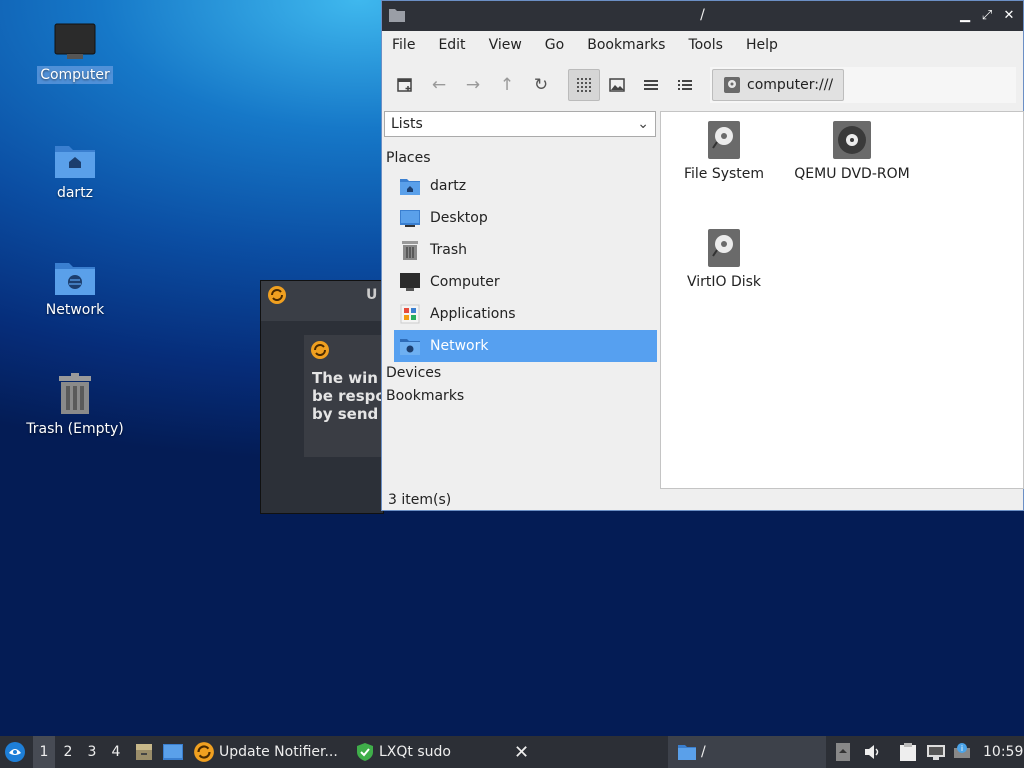  Describe the element at coordinates (525, 218) in the screenshot. I see `place-item-desktop: Desktop` at that location.